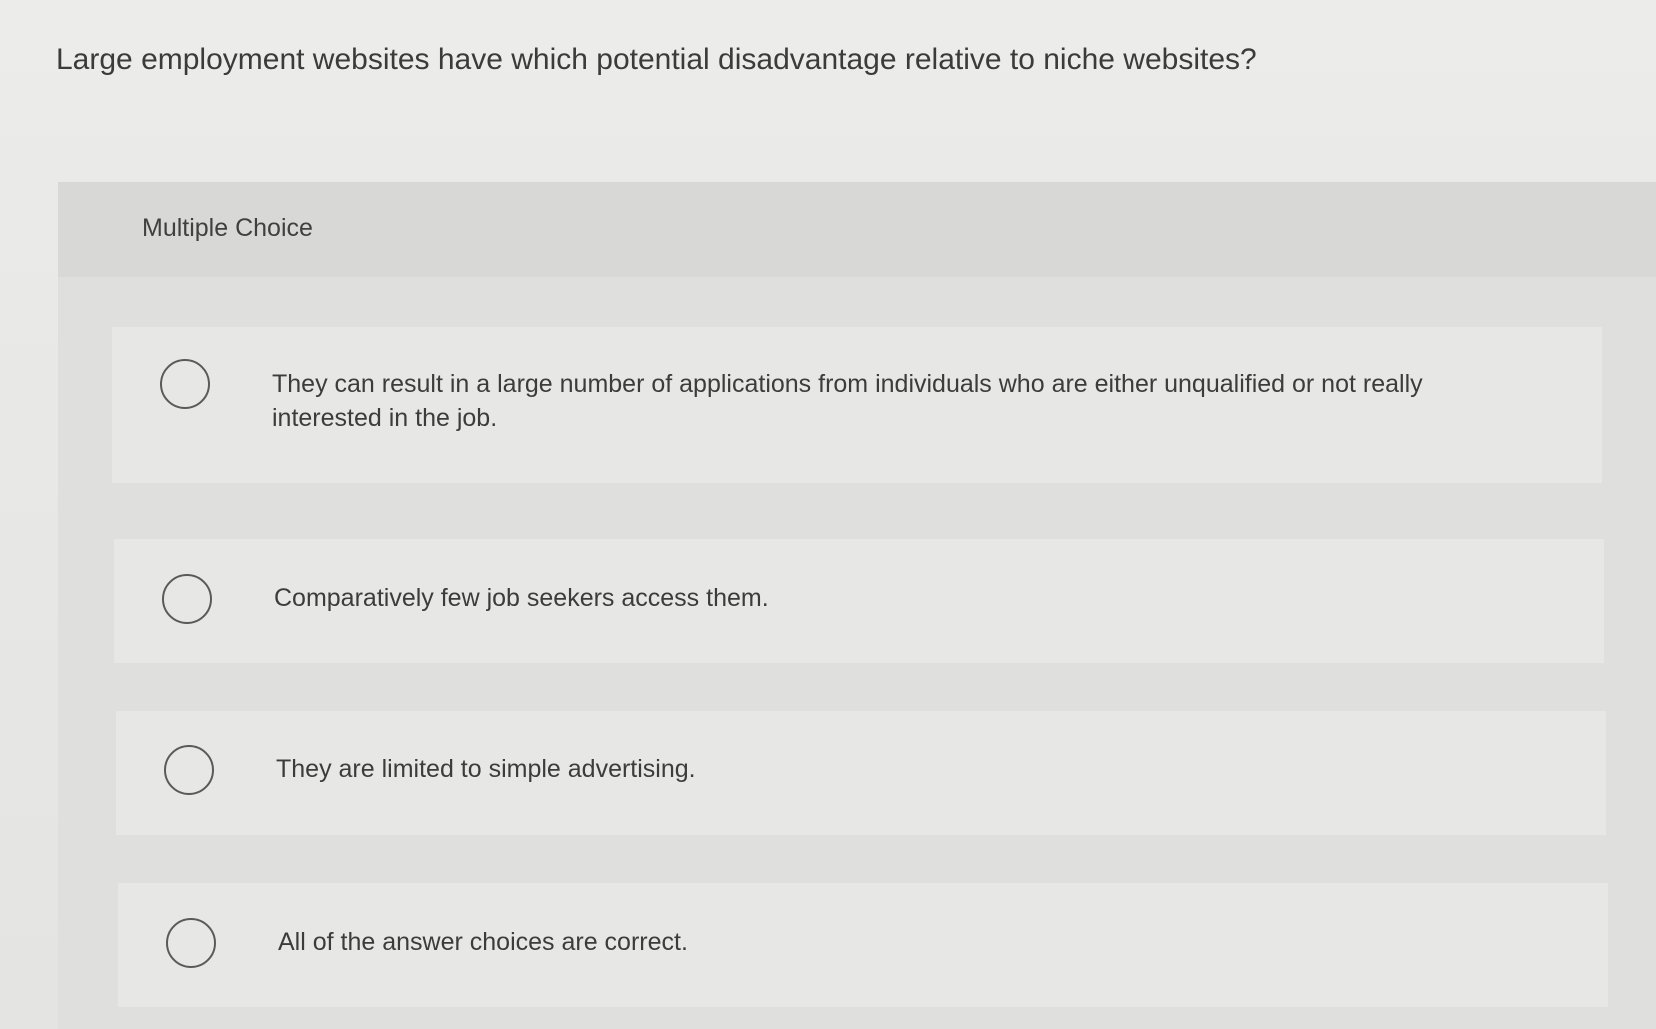  What do you see at coordinates (863, 945) in the screenshot?
I see `option-4: All of the answer choices are correct.` at bounding box center [863, 945].